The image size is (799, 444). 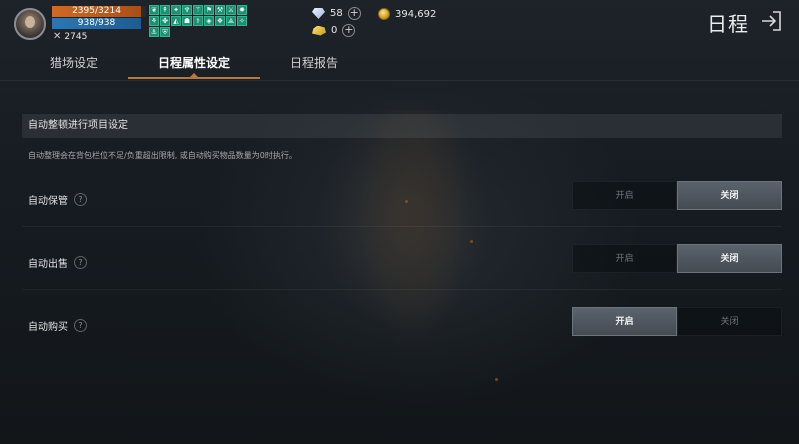 What do you see at coordinates (402, 269) in the screenshot?
I see `setting-row-auto-sell: 自动出售 ? 开启 关闭` at bounding box center [402, 269].